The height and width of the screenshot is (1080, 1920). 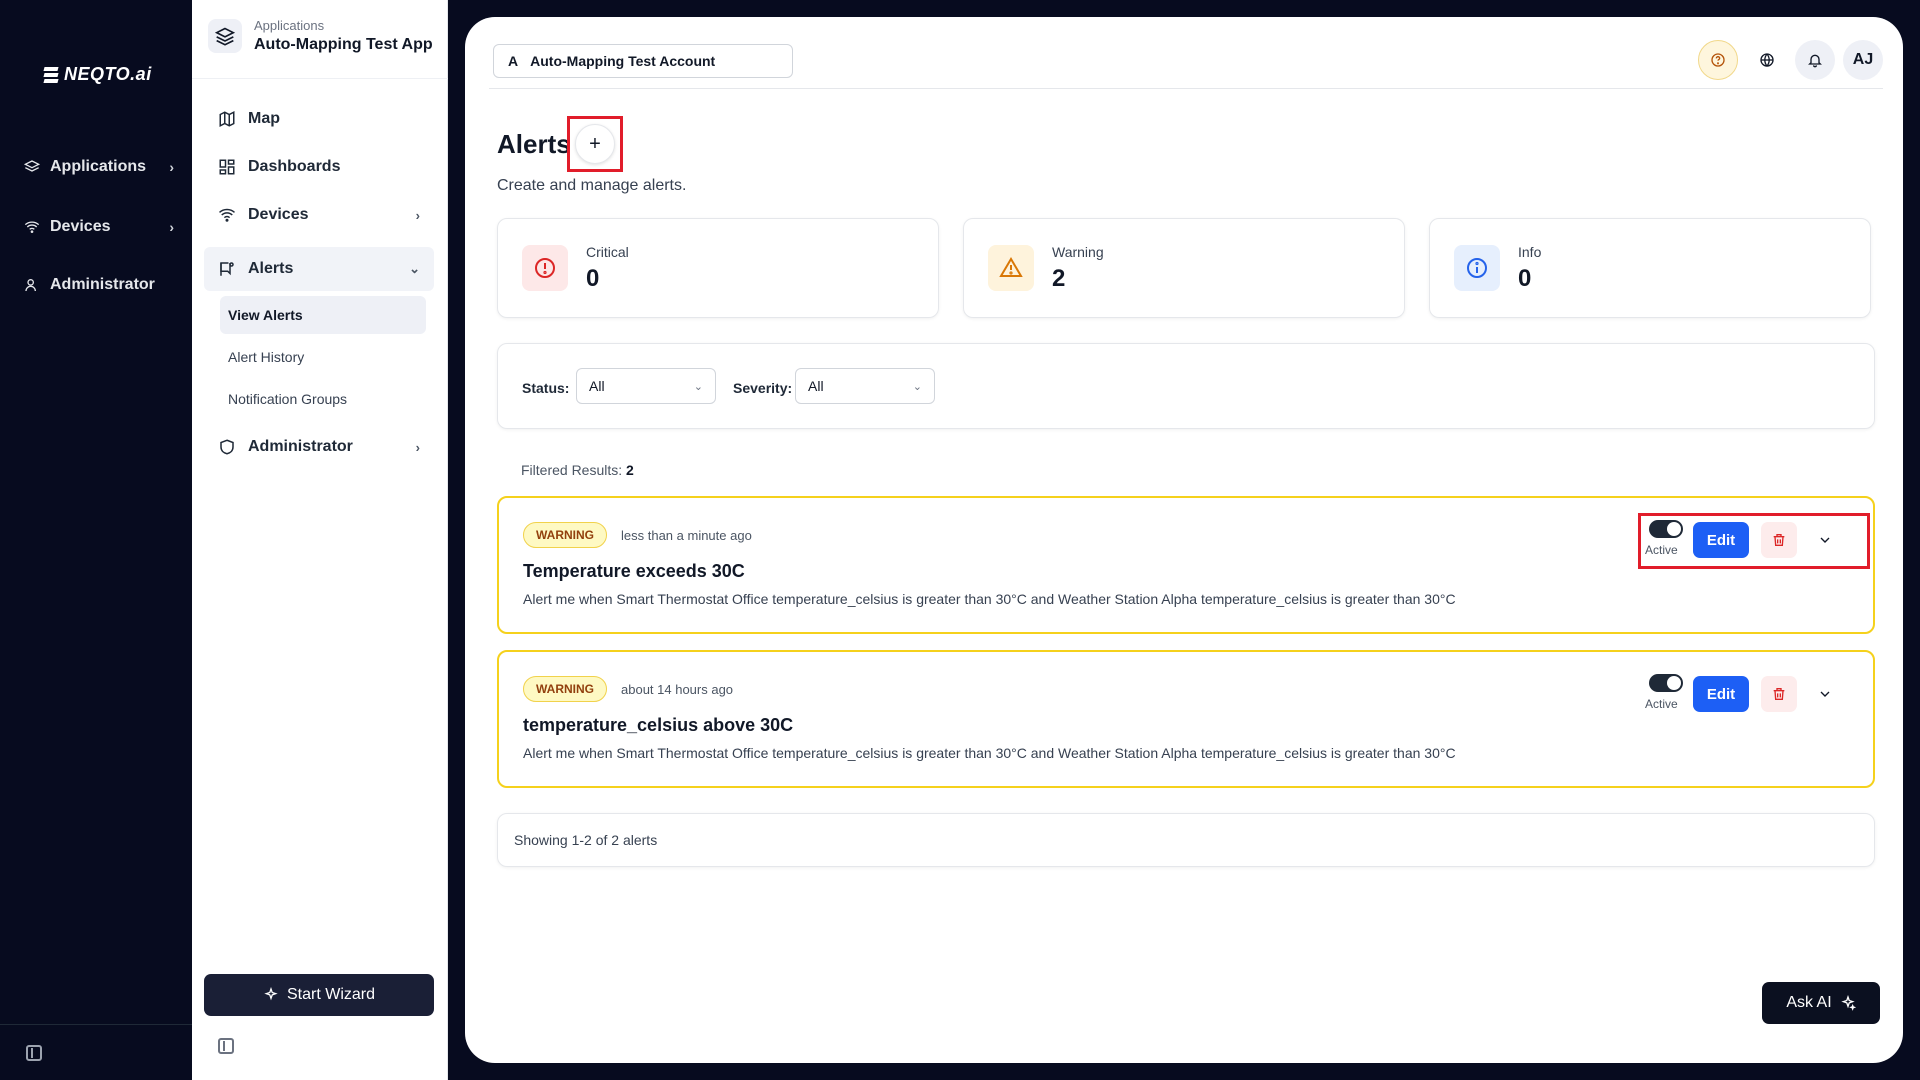 I want to click on rail-item-devices: Devices ›, so click(x=99, y=227).